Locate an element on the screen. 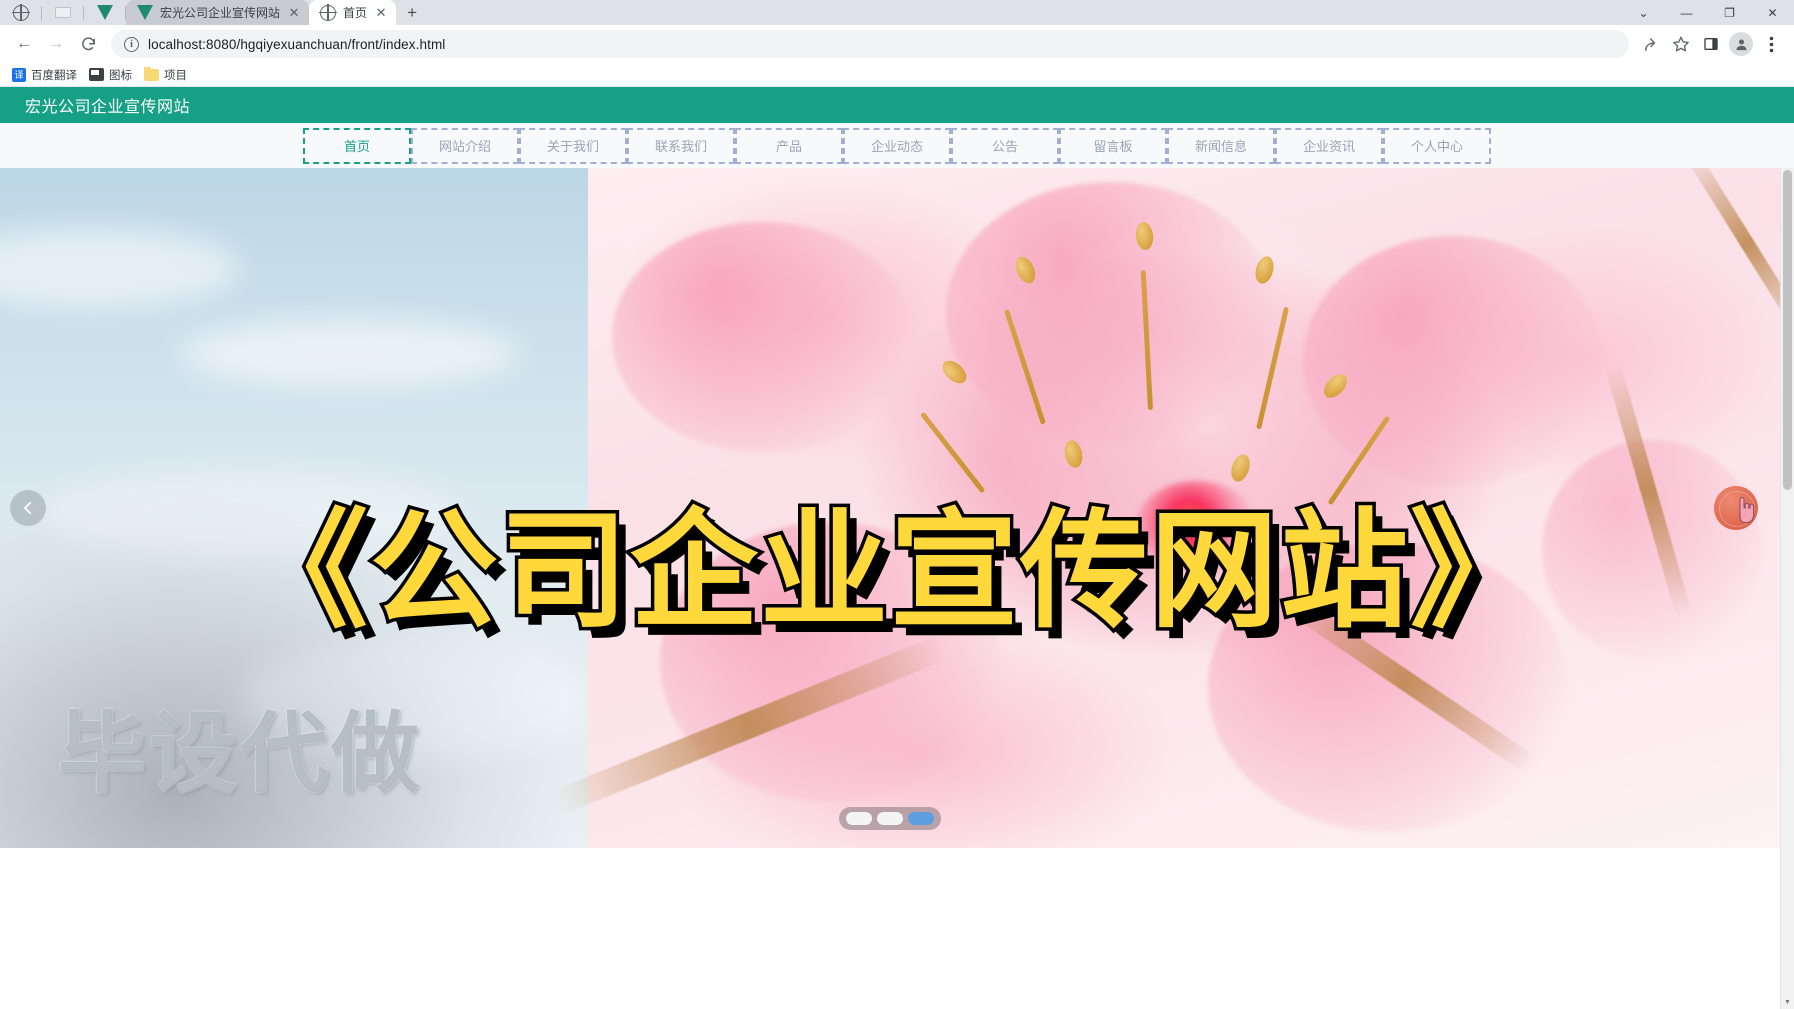 This screenshot has width=1794, height=1009. nav-item-site-intro: 网站介绍 is located at coordinates (465, 145).